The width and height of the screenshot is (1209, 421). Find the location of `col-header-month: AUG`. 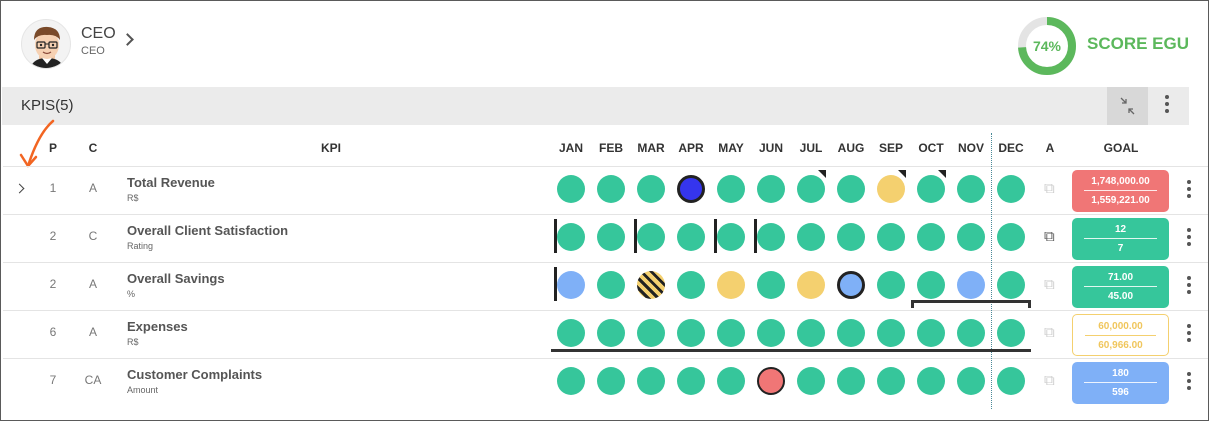

col-header-month: AUG is located at coordinates (851, 148).